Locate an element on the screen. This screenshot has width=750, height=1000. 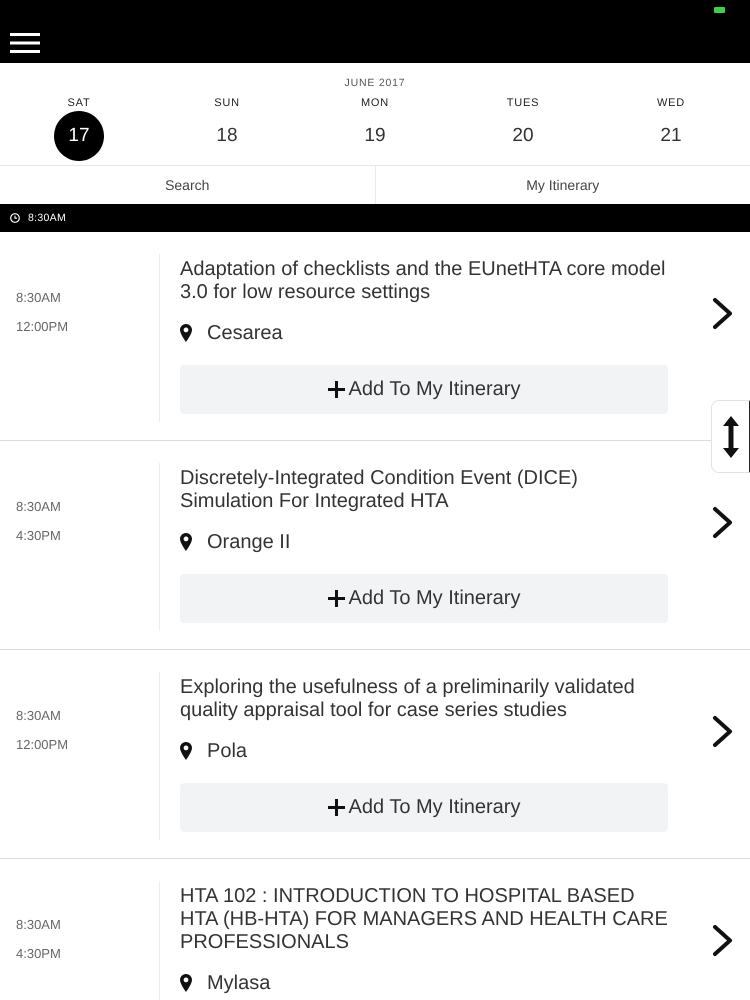
weekday-label: TUES is located at coordinates (523, 103).